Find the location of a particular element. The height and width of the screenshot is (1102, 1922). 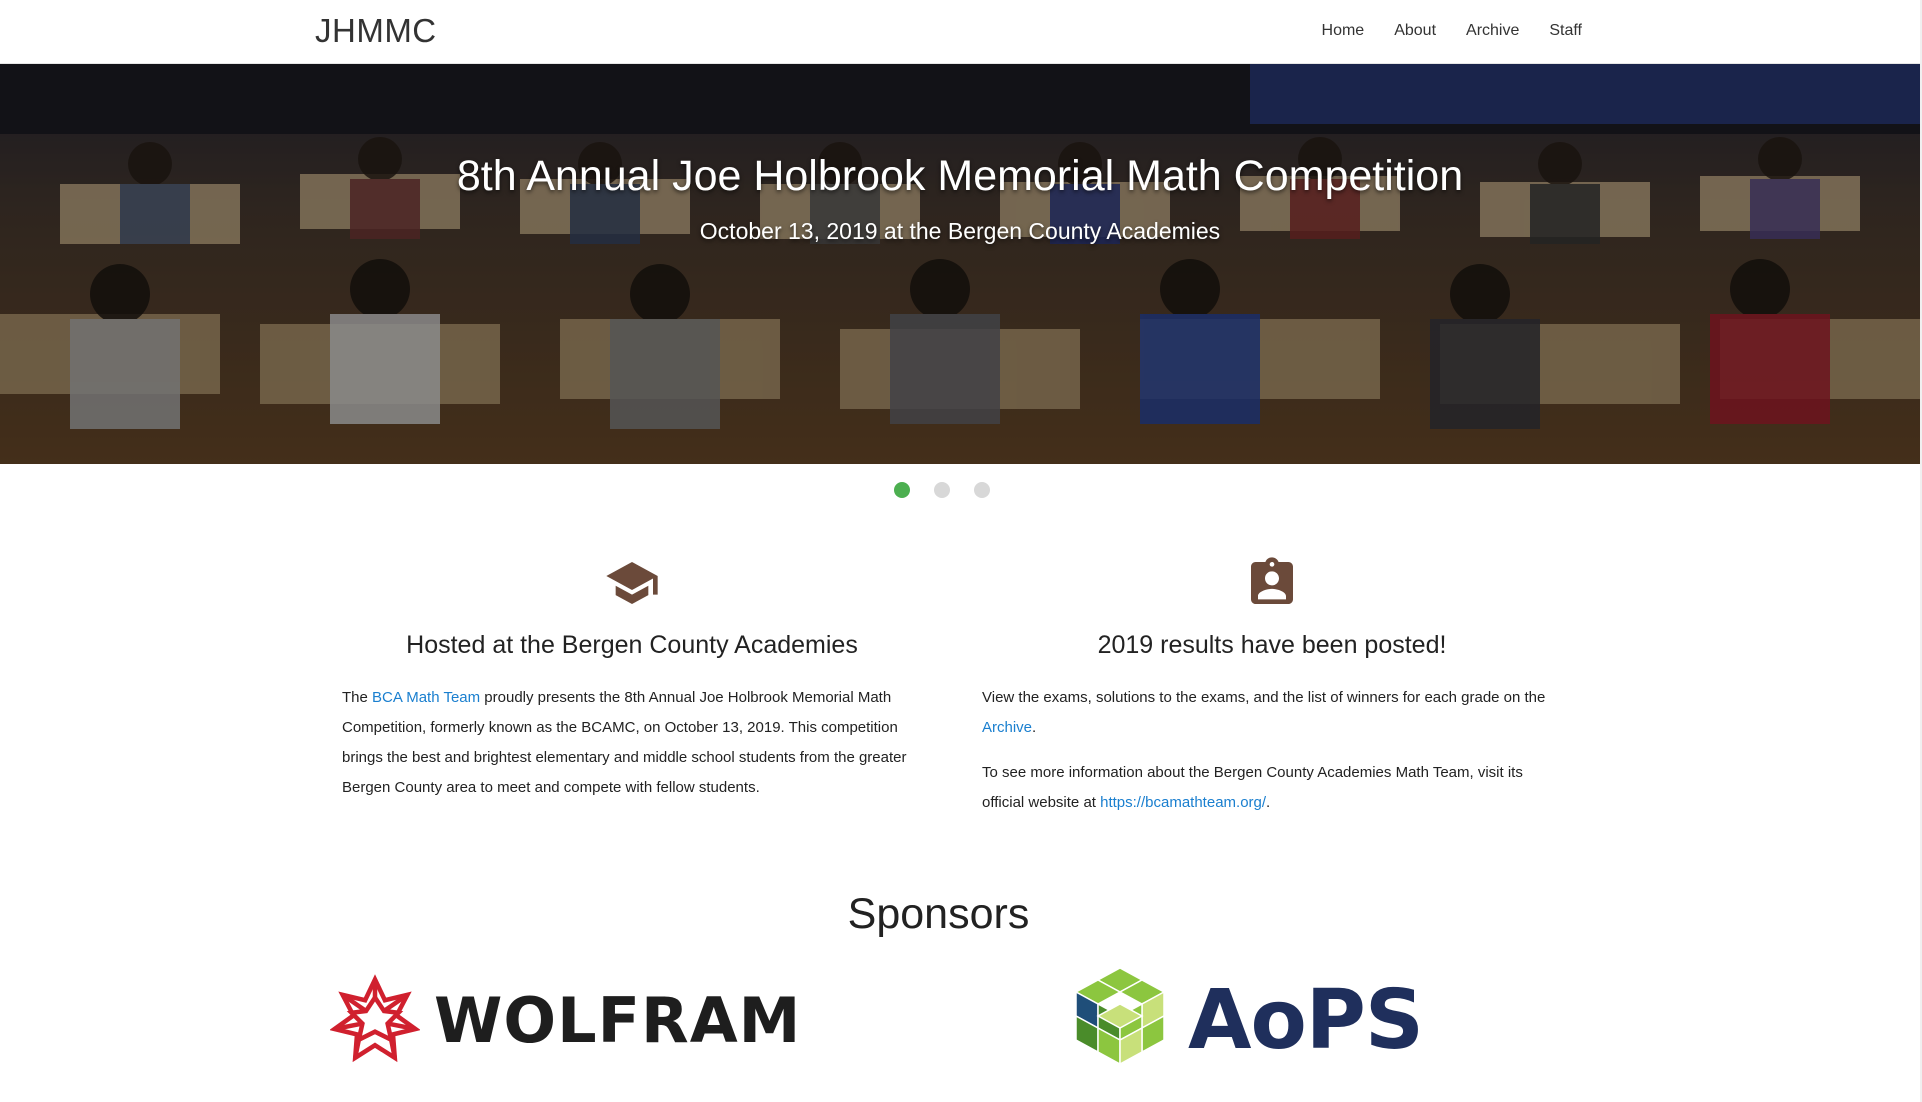

feature-results-title: 2019 results have been posted! is located at coordinates (1272, 645).